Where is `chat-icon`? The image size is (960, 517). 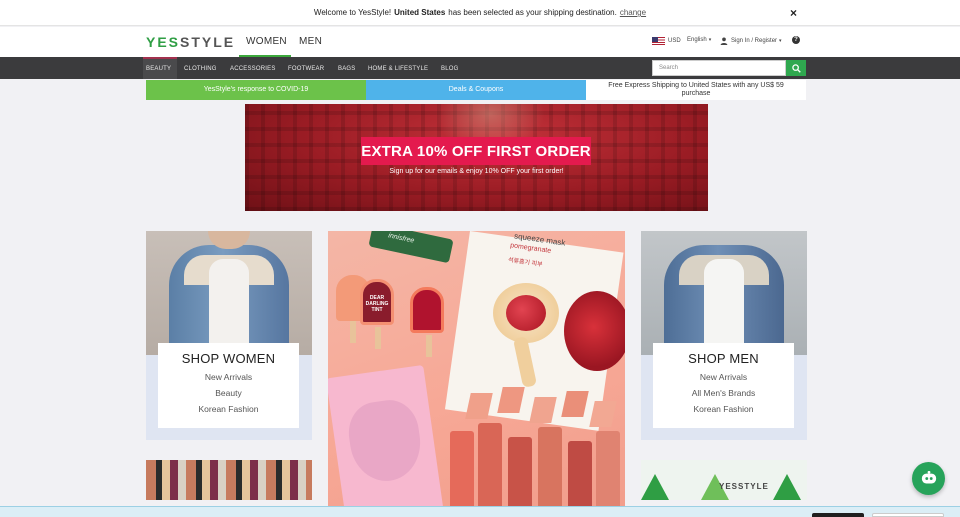 chat-icon is located at coordinates (928, 476).